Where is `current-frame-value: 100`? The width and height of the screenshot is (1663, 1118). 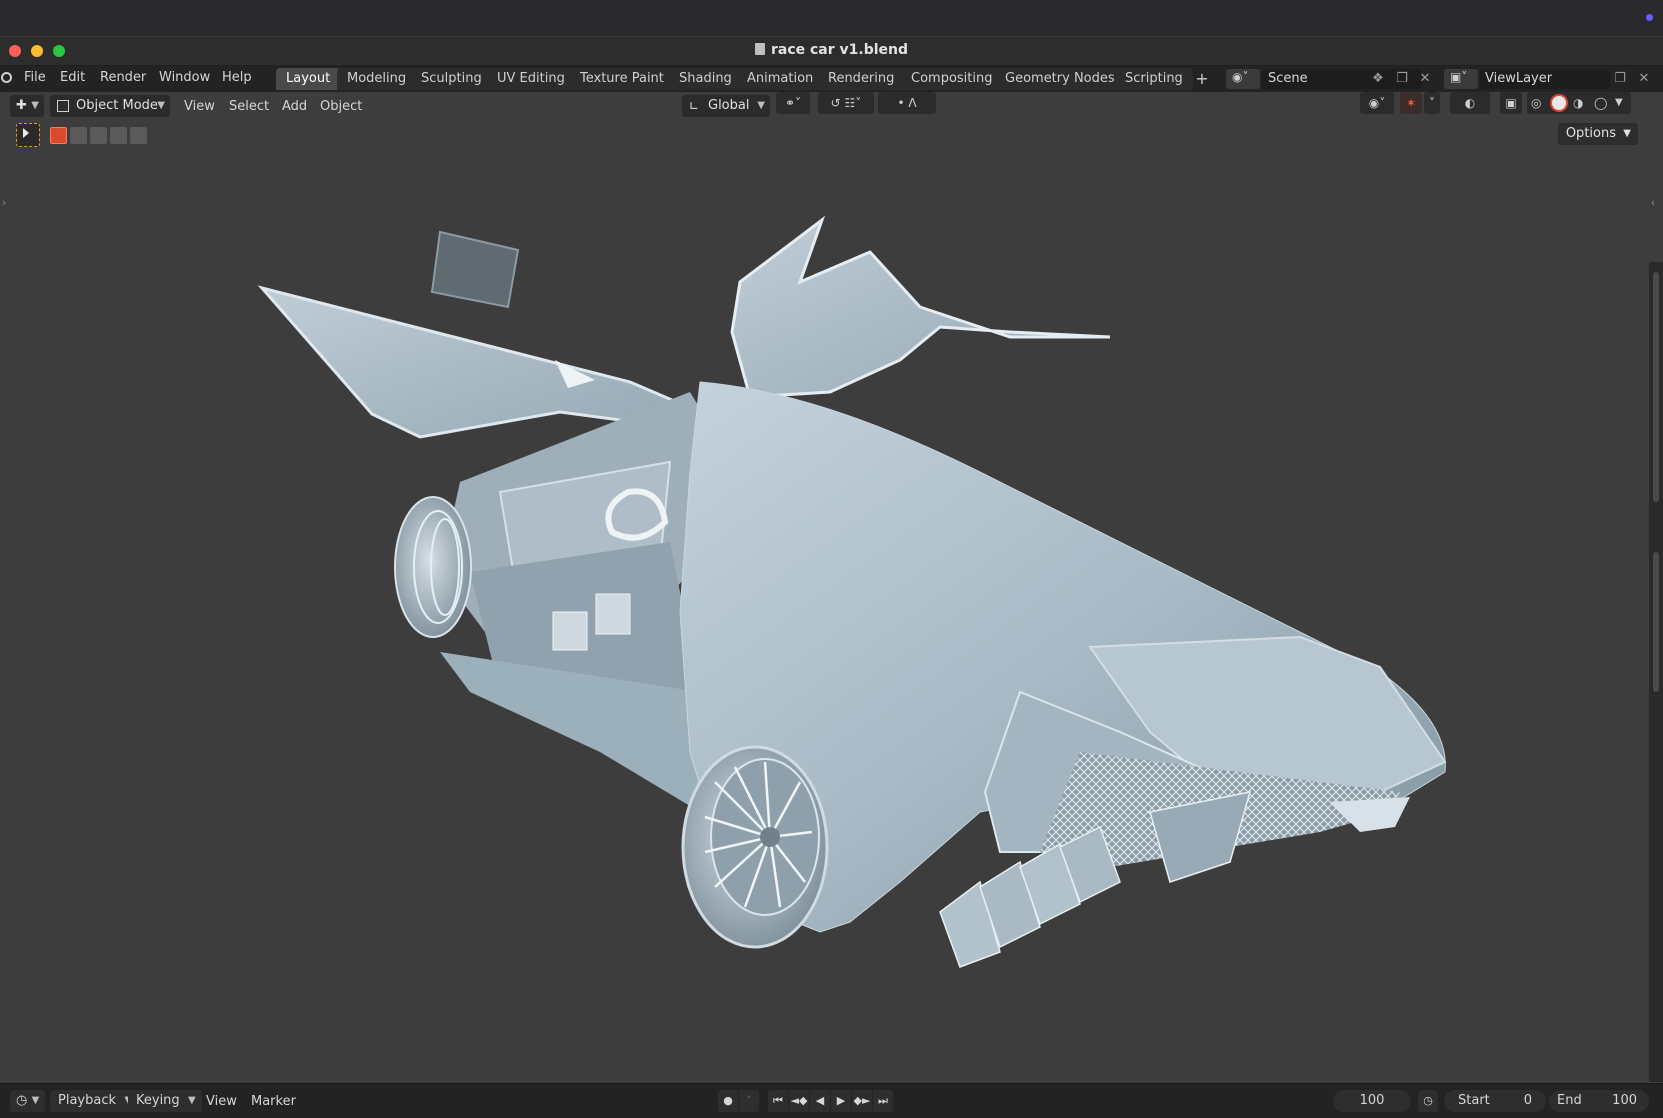 current-frame-value: 100 is located at coordinates (1372, 1100).